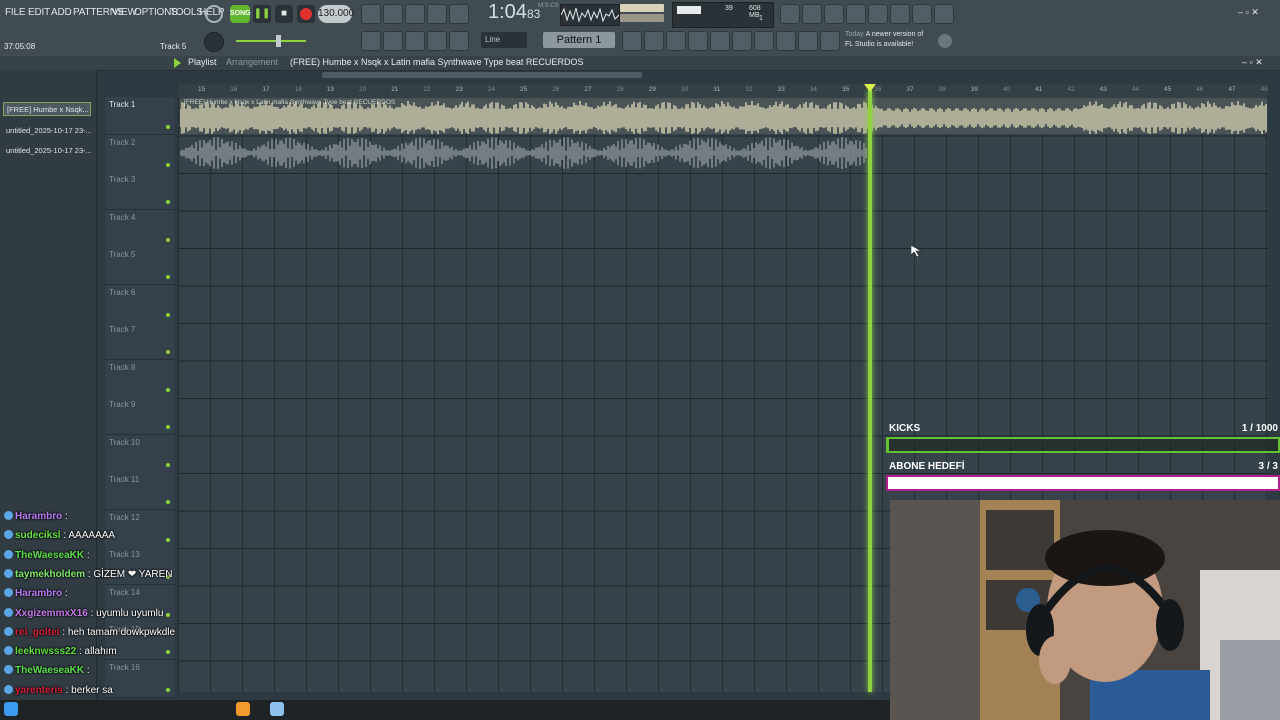  What do you see at coordinates (140, 528) in the screenshot?
I see `track-header: Track 12` at bounding box center [140, 528].